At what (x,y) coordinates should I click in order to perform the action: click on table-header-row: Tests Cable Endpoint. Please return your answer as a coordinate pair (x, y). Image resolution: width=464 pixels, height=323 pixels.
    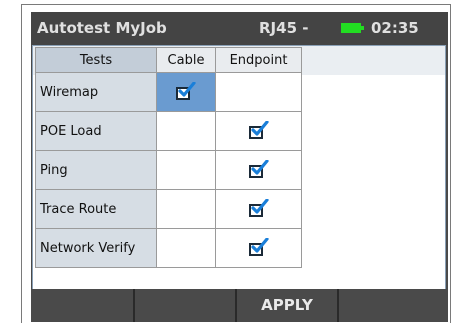
    Looking at the image, I should click on (168, 60).